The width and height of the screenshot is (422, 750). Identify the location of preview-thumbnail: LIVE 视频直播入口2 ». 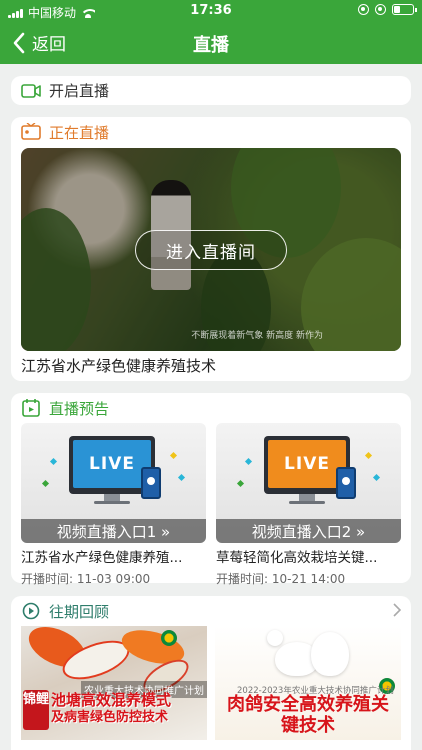
(308, 483).